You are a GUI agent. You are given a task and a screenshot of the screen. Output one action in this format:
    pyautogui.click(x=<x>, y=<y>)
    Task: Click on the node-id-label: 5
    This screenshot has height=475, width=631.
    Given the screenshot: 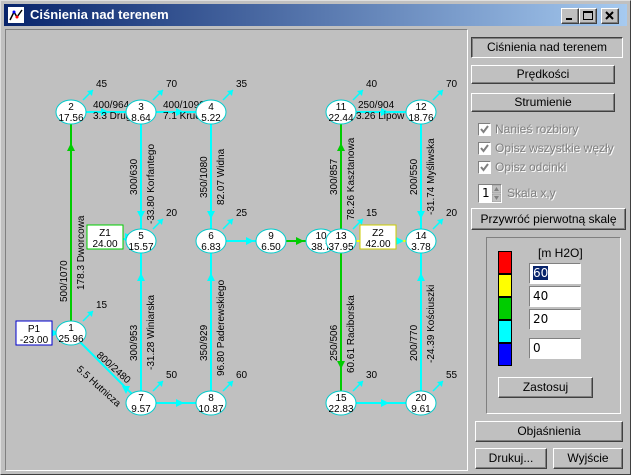 What is the action you would take?
    pyautogui.click(x=141, y=236)
    